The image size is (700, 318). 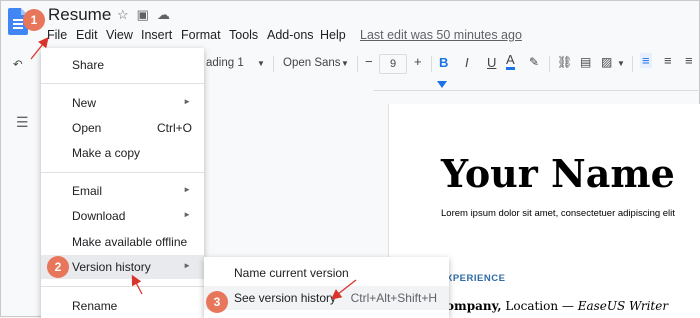 What do you see at coordinates (441, 35) in the screenshot?
I see `last-edit-link: Last edit was 50 minutes ago` at bounding box center [441, 35].